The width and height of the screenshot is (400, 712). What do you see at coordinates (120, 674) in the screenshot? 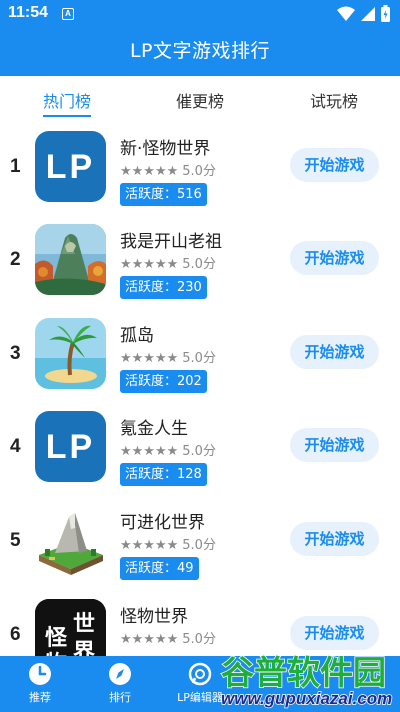
I see `compass-icon` at bounding box center [120, 674].